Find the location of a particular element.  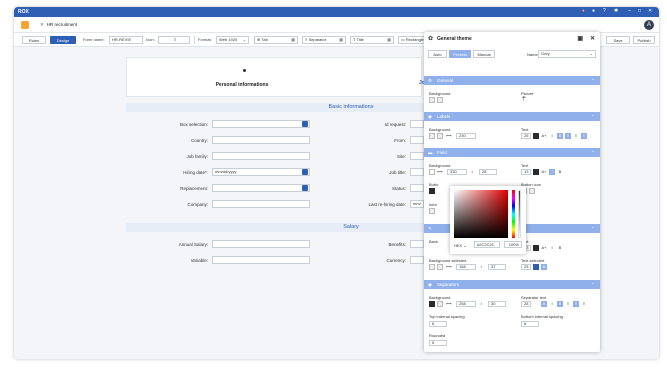

user-avatar: A is located at coordinates (649, 25).